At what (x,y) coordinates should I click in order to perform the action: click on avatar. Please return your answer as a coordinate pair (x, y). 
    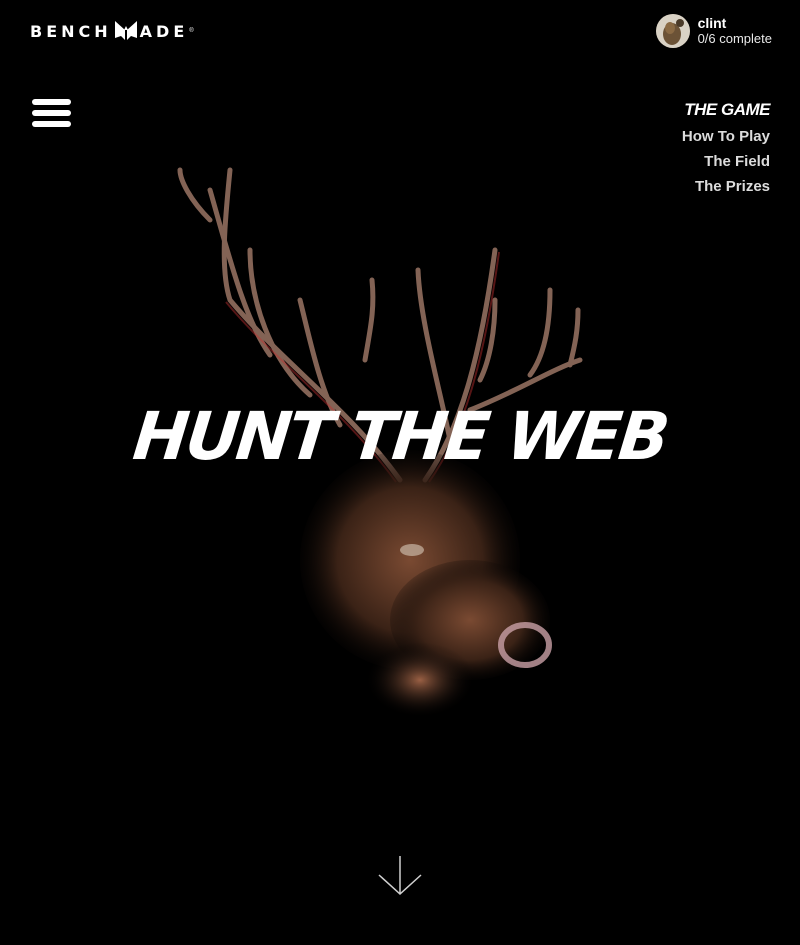
    Looking at the image, I should click on (672, 31).